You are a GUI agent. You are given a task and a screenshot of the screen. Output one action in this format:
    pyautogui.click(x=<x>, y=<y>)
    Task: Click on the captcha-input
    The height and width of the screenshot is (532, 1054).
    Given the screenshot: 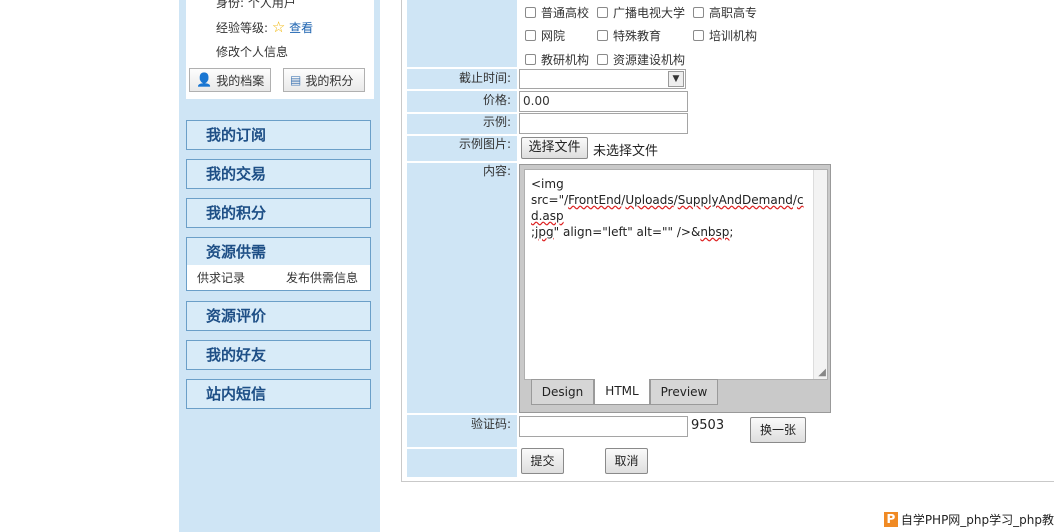 What is the action you would take?
    pyautogui.click(x=603, y=426)
    